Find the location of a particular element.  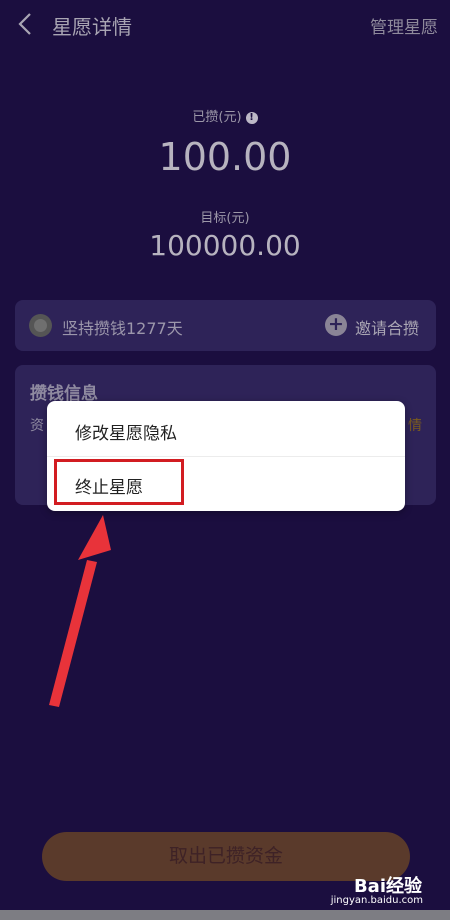

menu-divider is located at coordinates (226, 456).